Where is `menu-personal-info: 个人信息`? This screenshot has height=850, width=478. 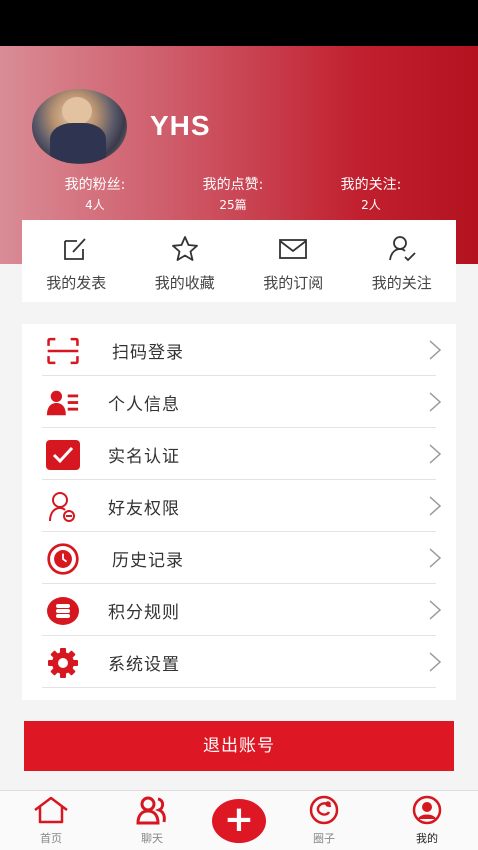 menu-personal-info: 个人信息 is located at coordinates (239, 402).